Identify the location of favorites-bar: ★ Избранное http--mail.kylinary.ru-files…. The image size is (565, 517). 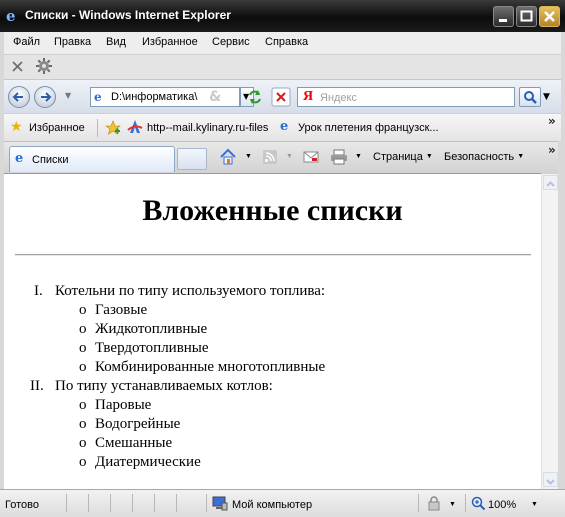
(282, 127).